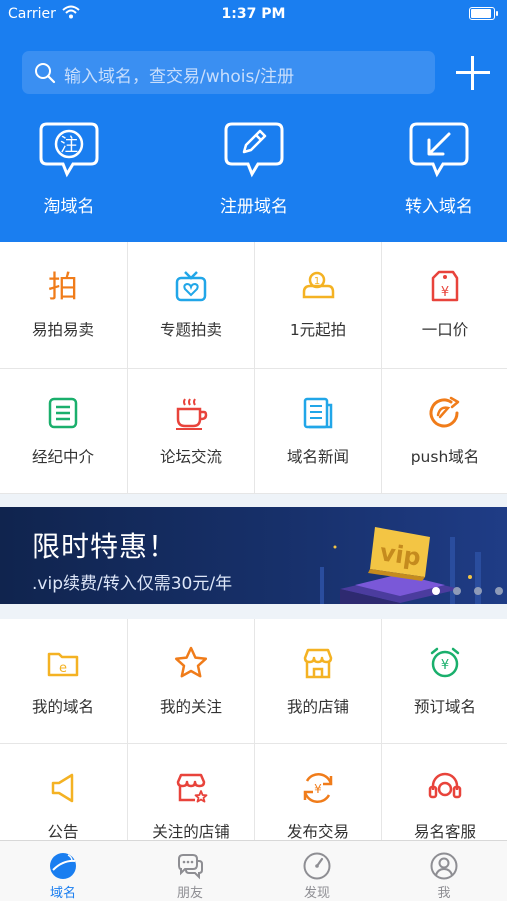  What do you see at coordinates (192, 788) in the screenshot?
I see `shop-star-icon` at bounding box center [192, 788].